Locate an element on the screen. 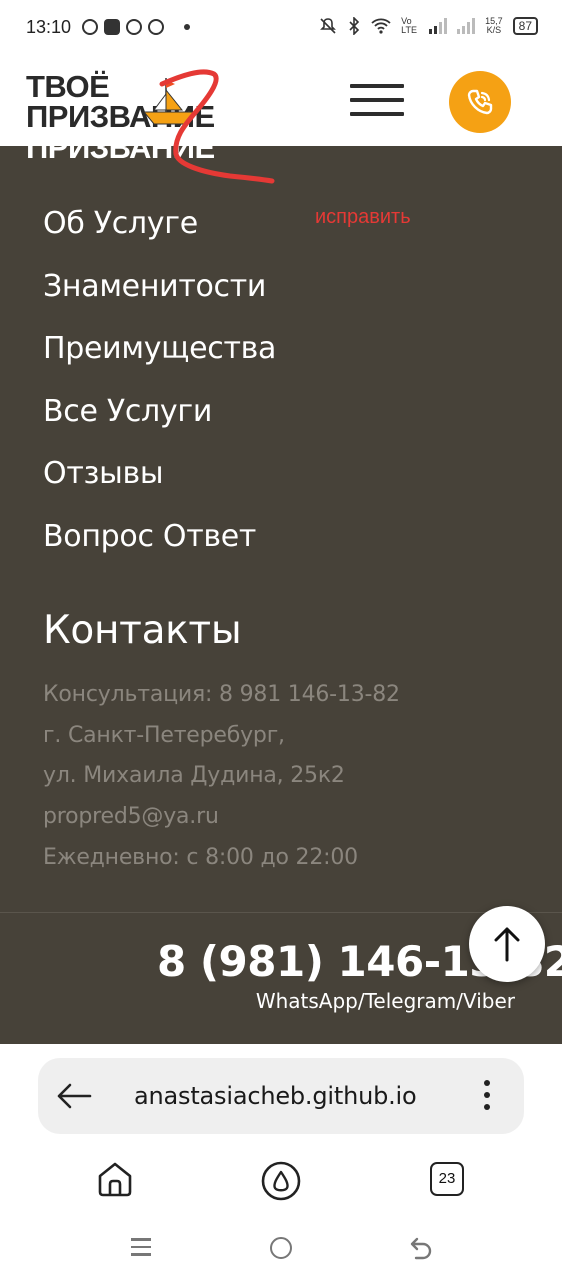 The height and width of the screenshot is (1280, 562). site-logo: ТВОЁ ПРИЗВАНИЕ is located at coordinates (120, 101).